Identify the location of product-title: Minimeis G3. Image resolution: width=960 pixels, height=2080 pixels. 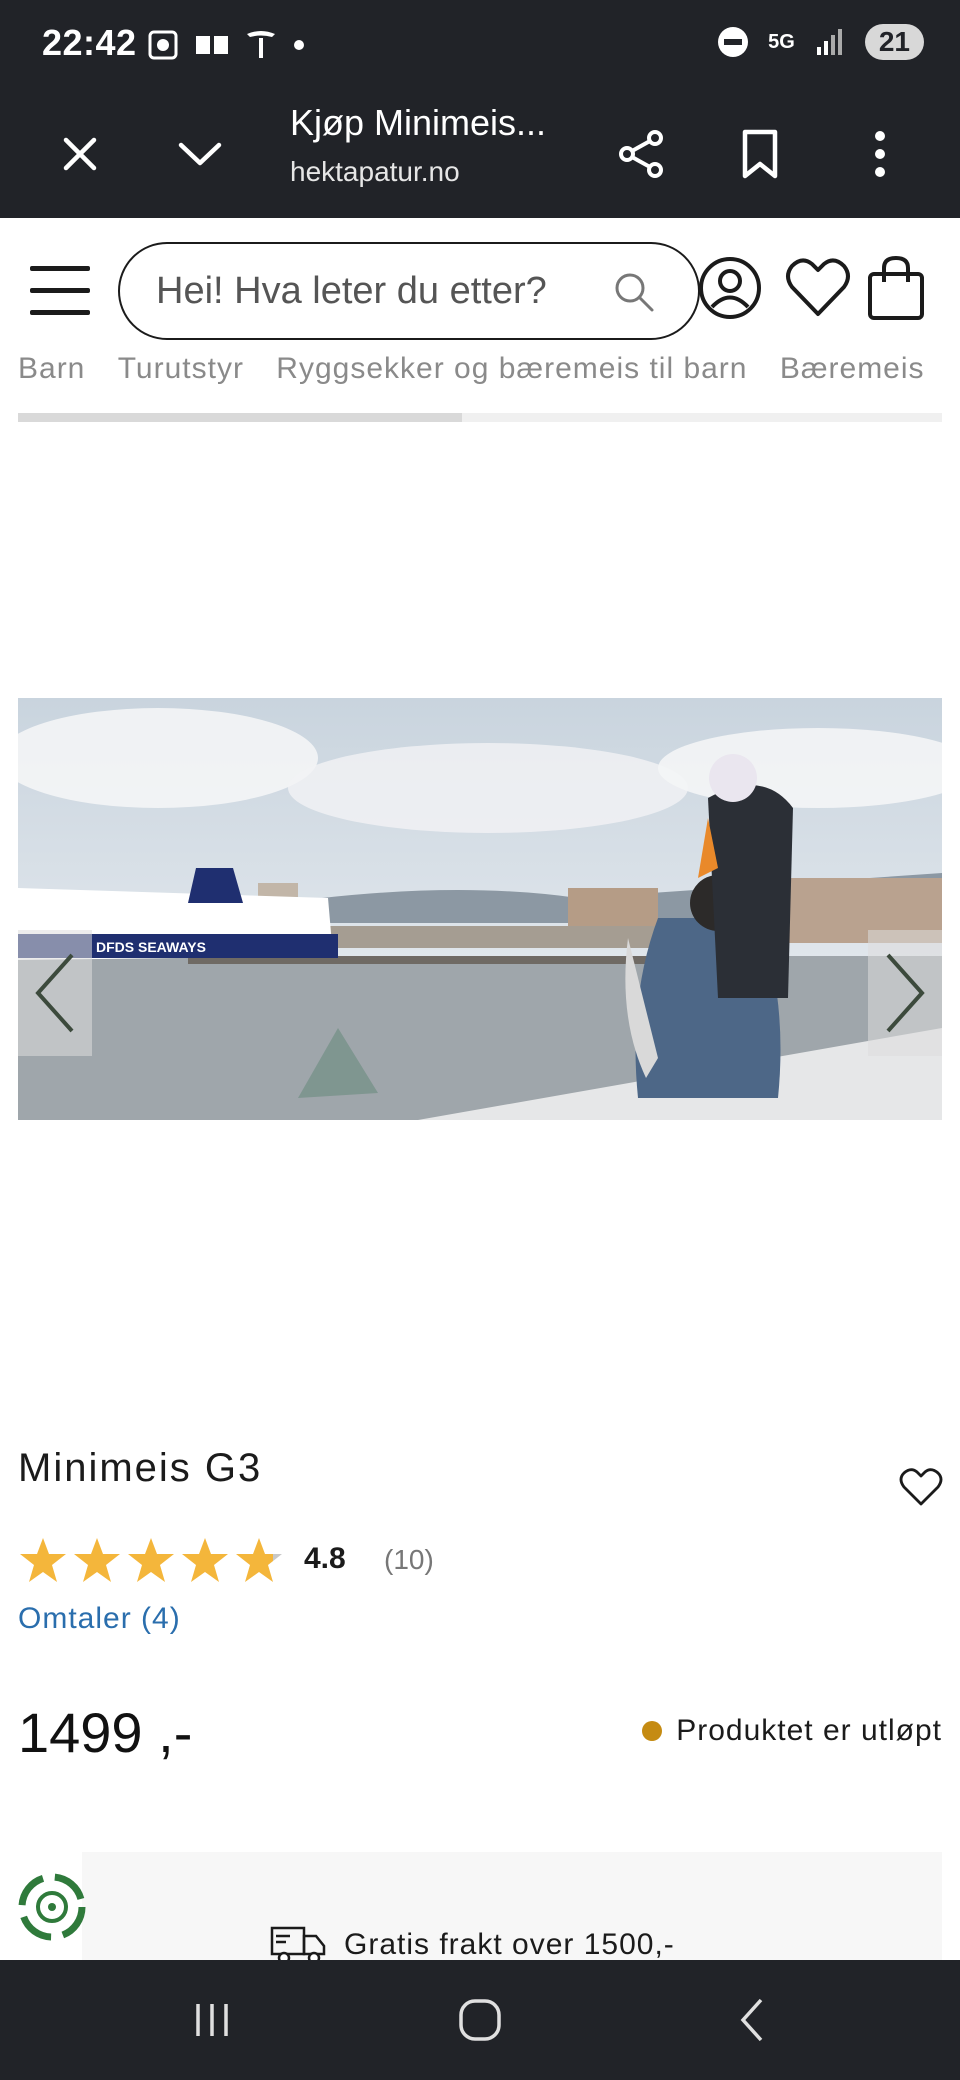
(140, 1468).